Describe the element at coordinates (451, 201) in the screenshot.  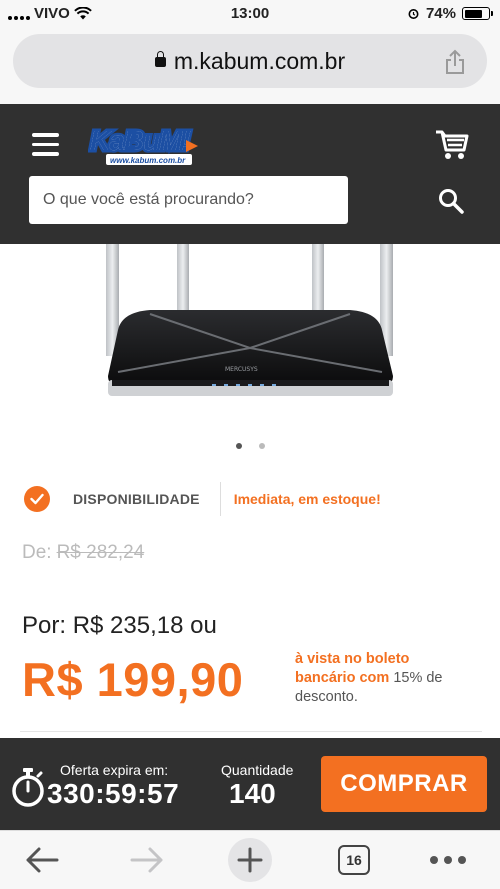
I see `search-icon` at that location.